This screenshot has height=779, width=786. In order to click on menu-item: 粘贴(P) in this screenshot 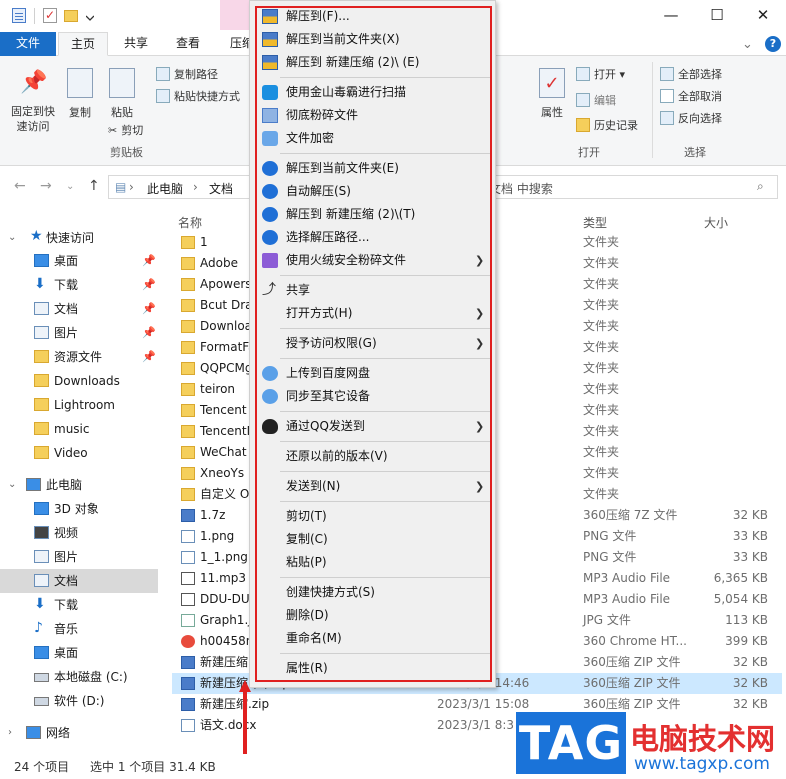, I will do `click(372, 562)`.